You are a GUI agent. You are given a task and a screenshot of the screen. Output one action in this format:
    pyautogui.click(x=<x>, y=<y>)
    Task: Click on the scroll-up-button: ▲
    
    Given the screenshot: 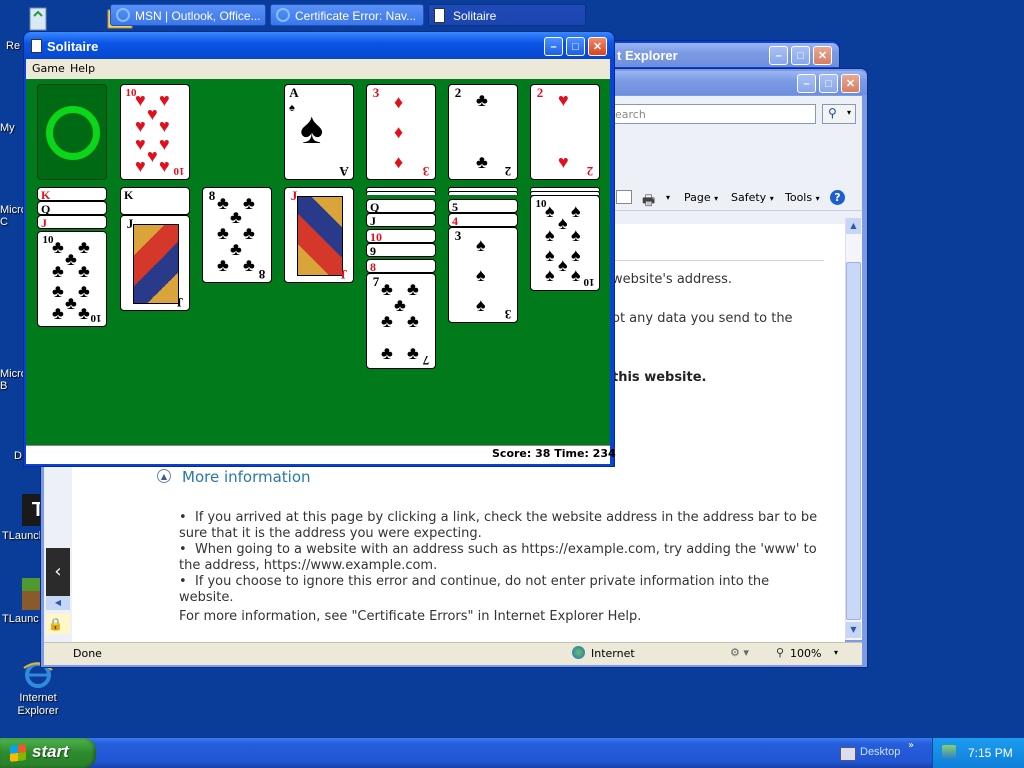 What is the action you would take?
    pyautogui.click(x=853, y=226)
    